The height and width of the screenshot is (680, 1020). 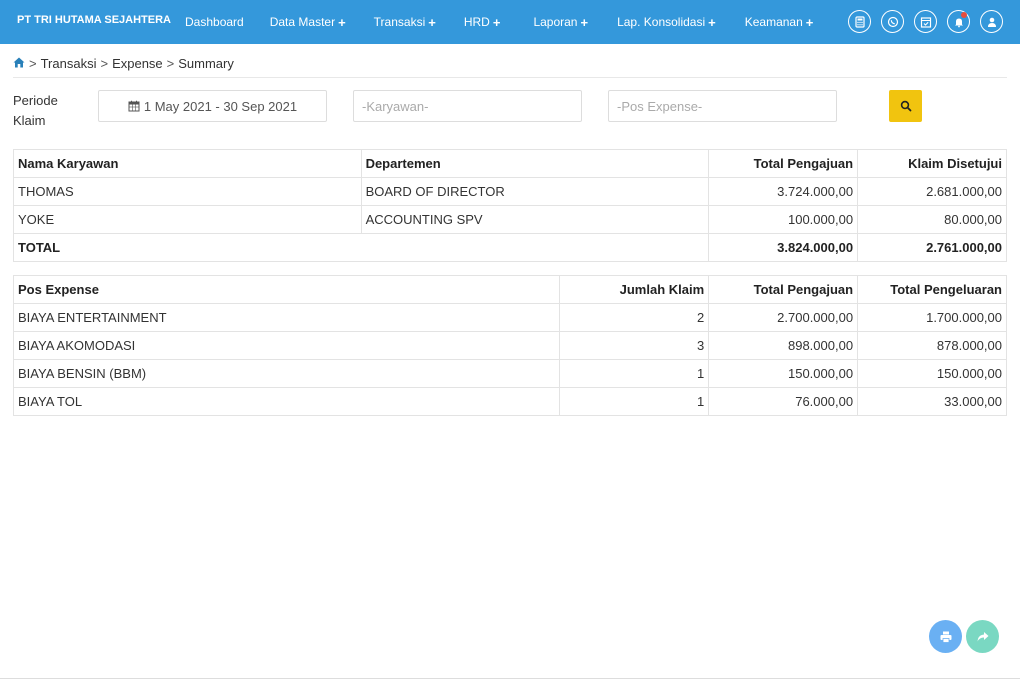 What do you see at coordinates (932, 219) in the screenshot?
I see `cell-klaim-disetujui: 80.000,00` at bounding box center [932, 219].